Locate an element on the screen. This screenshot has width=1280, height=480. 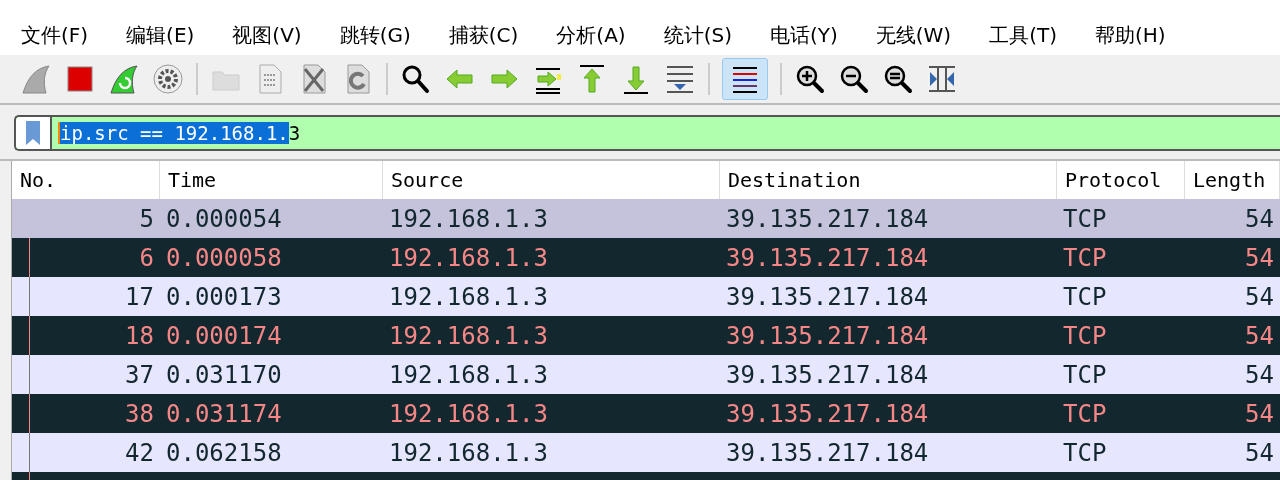
column-header: Time is located at coordinates (271, 180).